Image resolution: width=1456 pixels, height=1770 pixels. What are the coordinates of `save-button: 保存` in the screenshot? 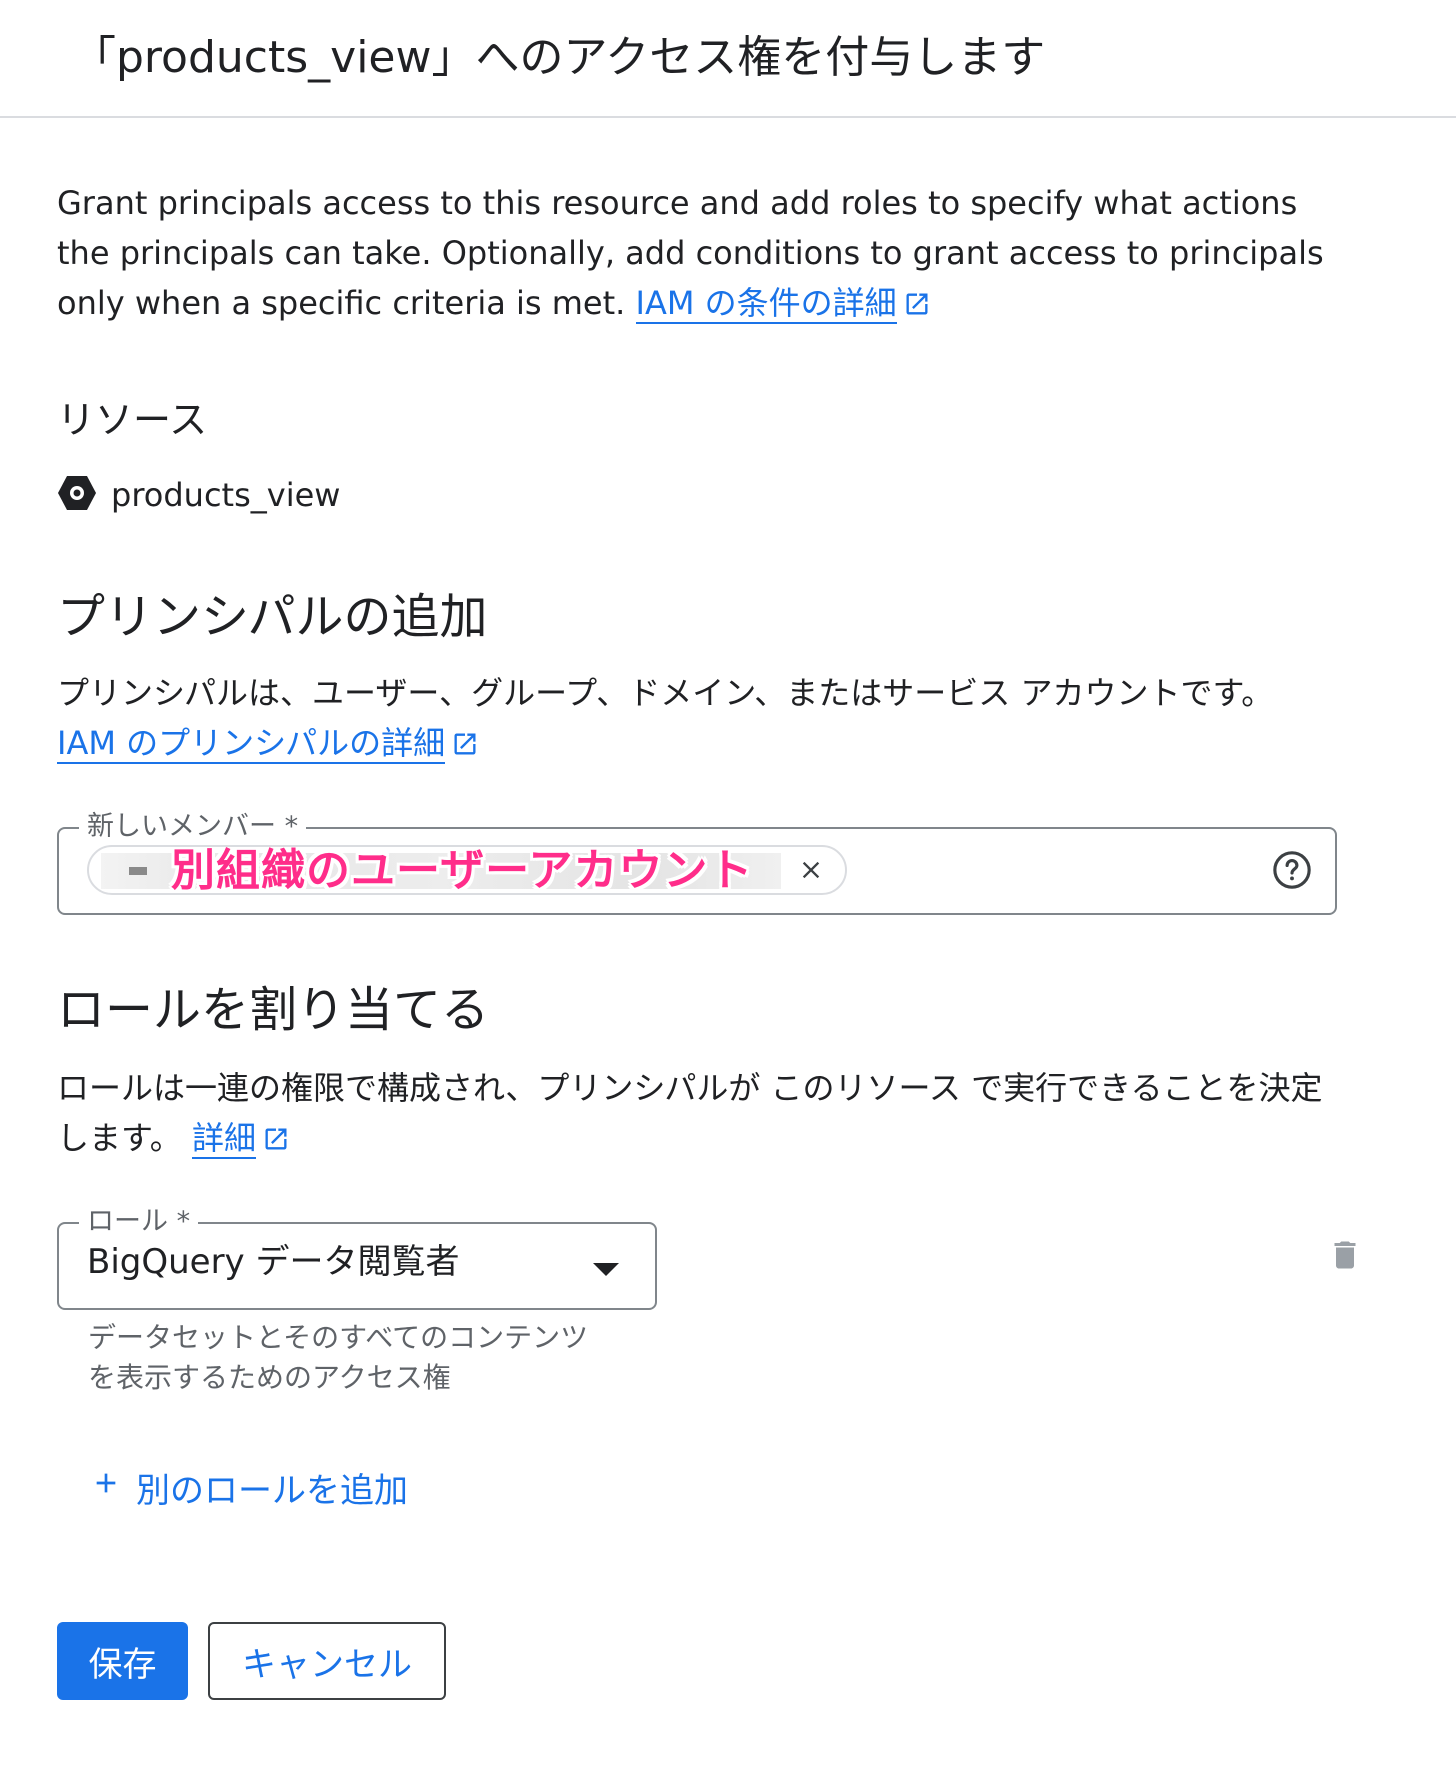 It's located at (122, 1661).